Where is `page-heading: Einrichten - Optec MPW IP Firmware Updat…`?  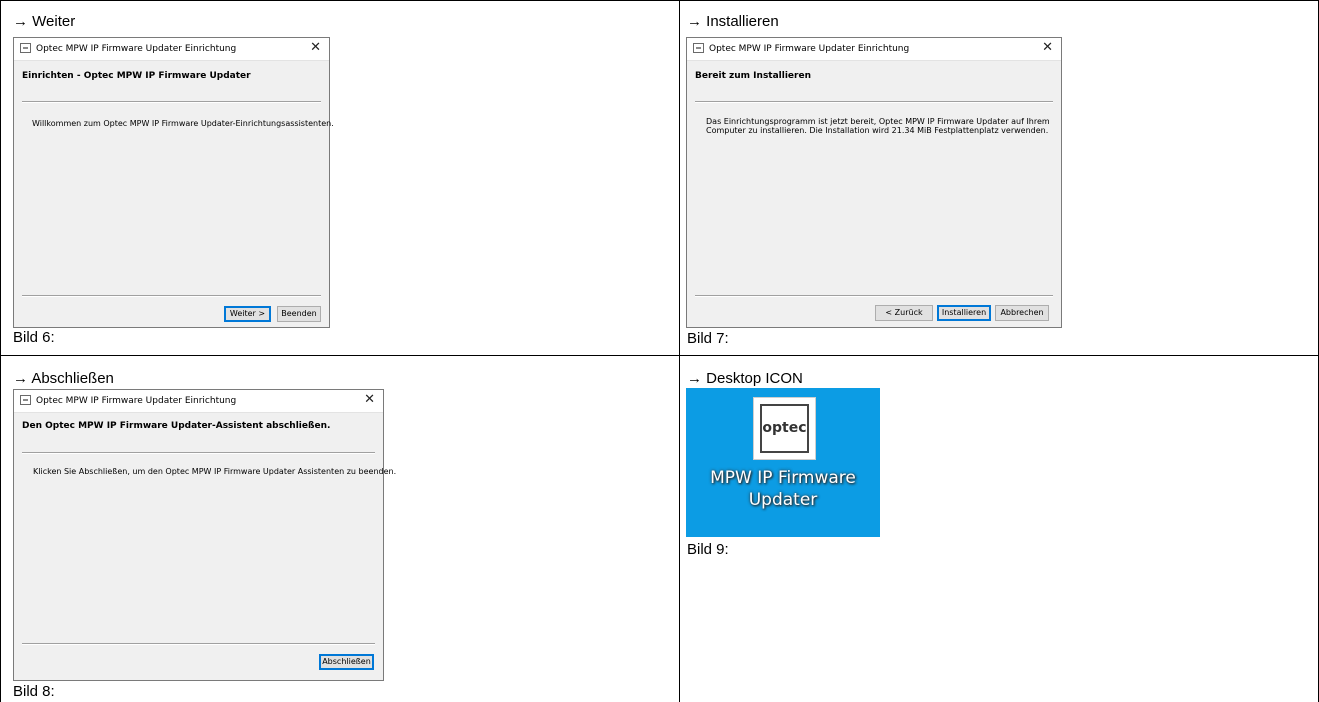 page-heading: Einrichten - Optec MPW IP Firmware Updat… is located at coordinates (136, 76).